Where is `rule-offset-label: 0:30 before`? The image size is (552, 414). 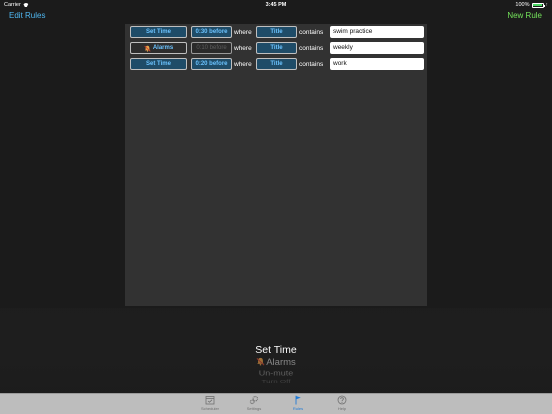 rule-offset-label: 0:30 before is located at coordinates (211, 32).